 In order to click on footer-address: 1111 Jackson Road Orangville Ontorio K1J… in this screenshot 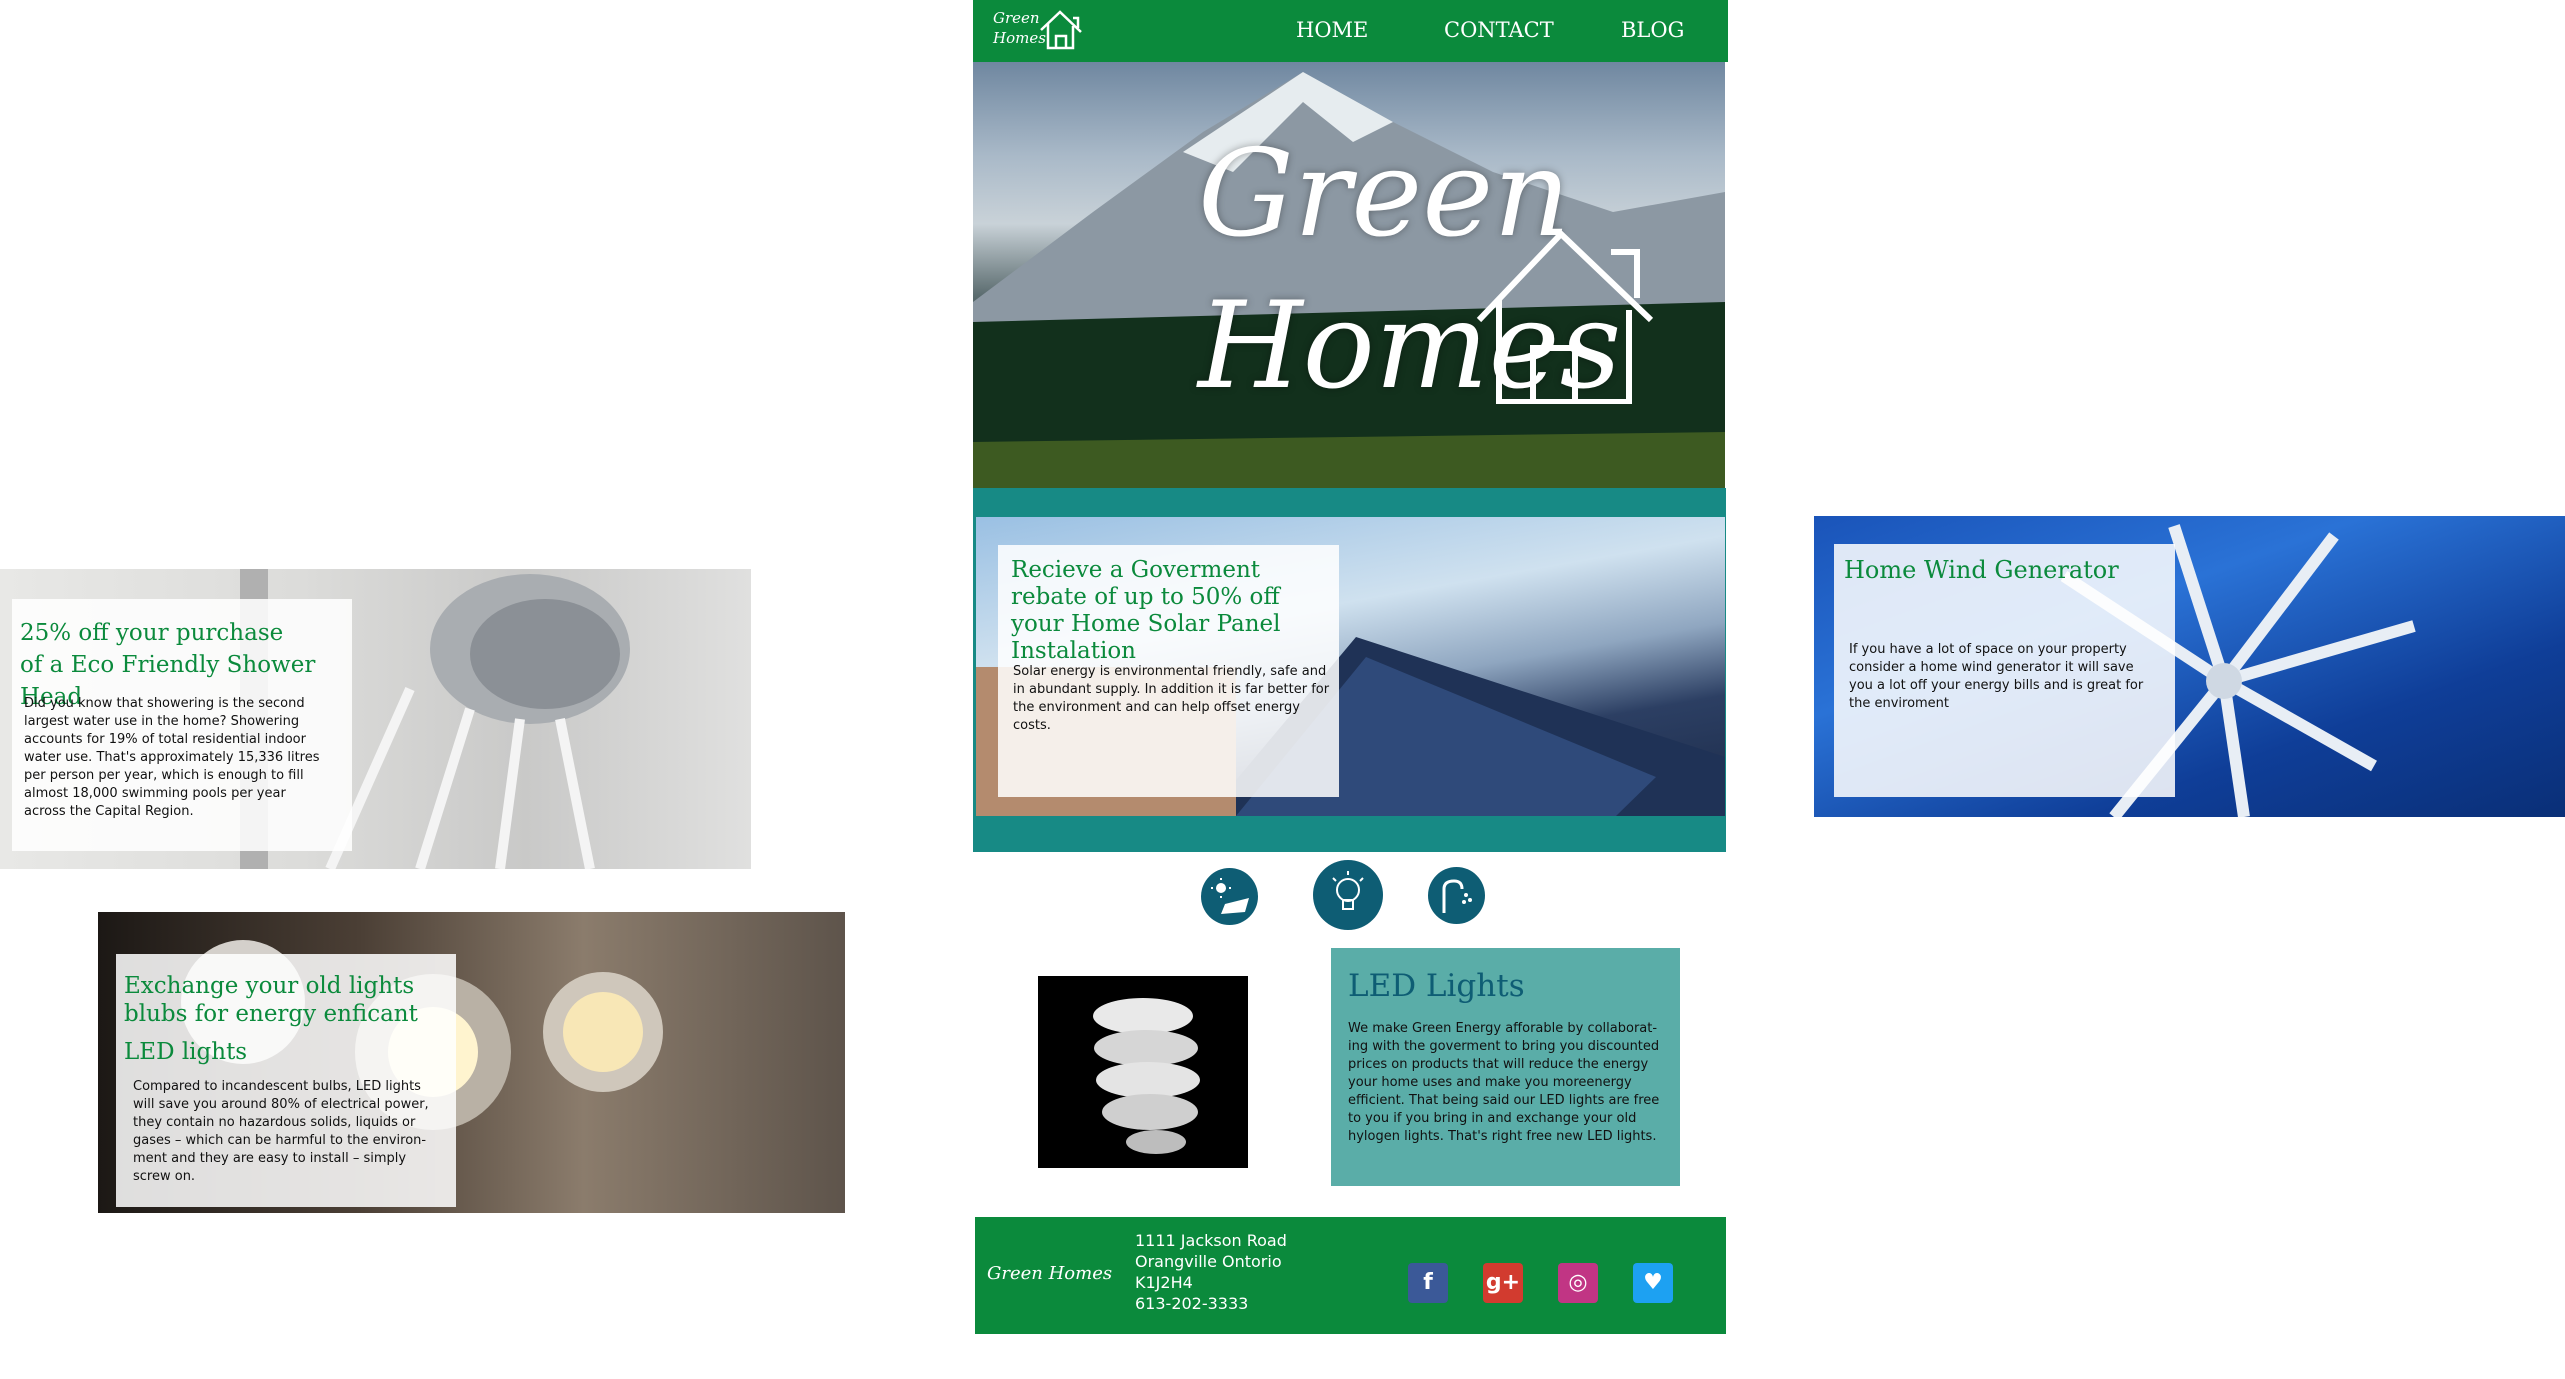, I will do `click(1211, 1272)`.